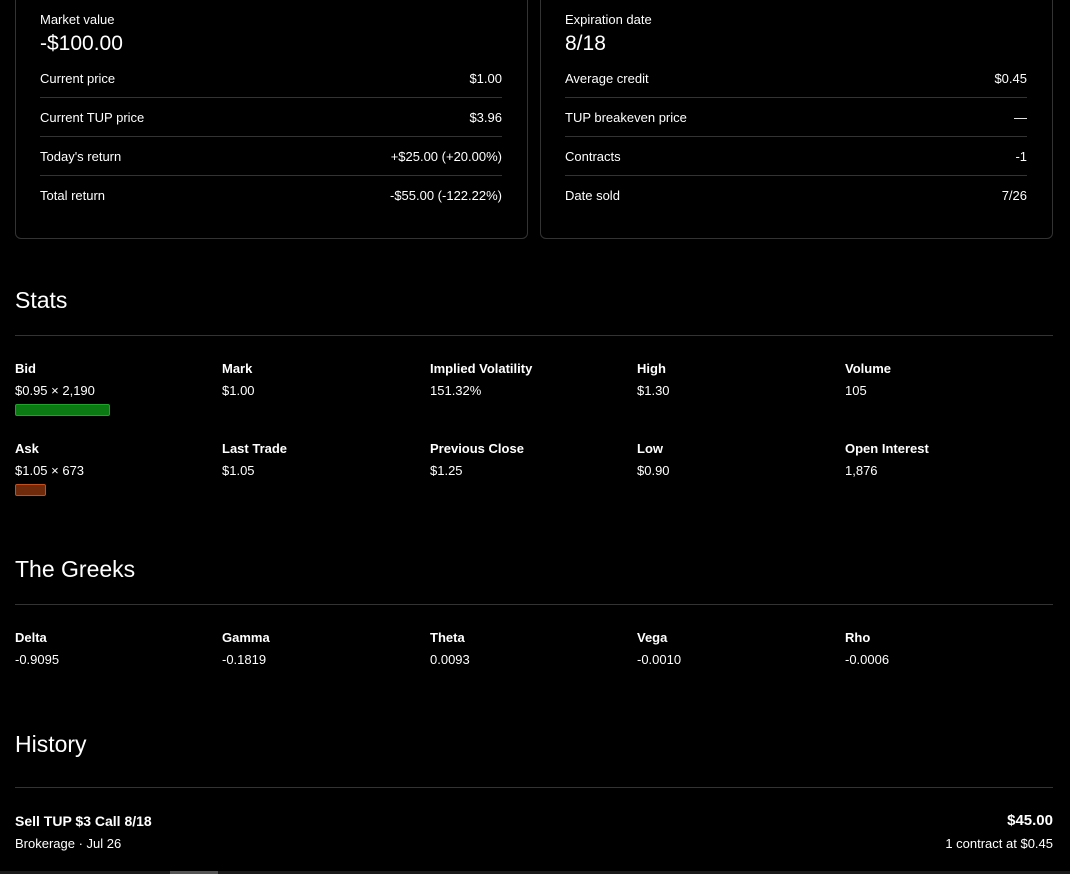  I want to click on greek-gamma: Gamma -0.1819, so click(322, 648).